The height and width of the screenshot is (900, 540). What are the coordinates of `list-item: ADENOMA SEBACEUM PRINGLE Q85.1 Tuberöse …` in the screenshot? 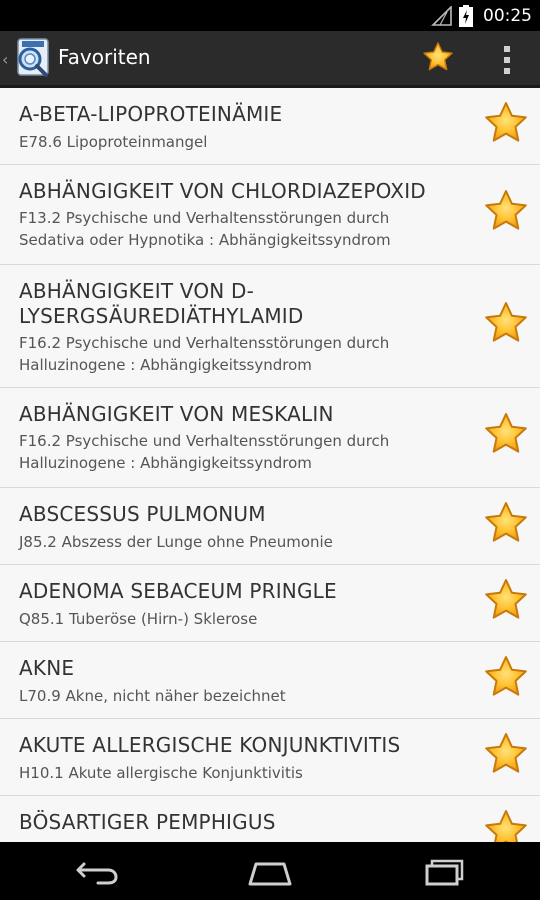 It's located at (270, 603).